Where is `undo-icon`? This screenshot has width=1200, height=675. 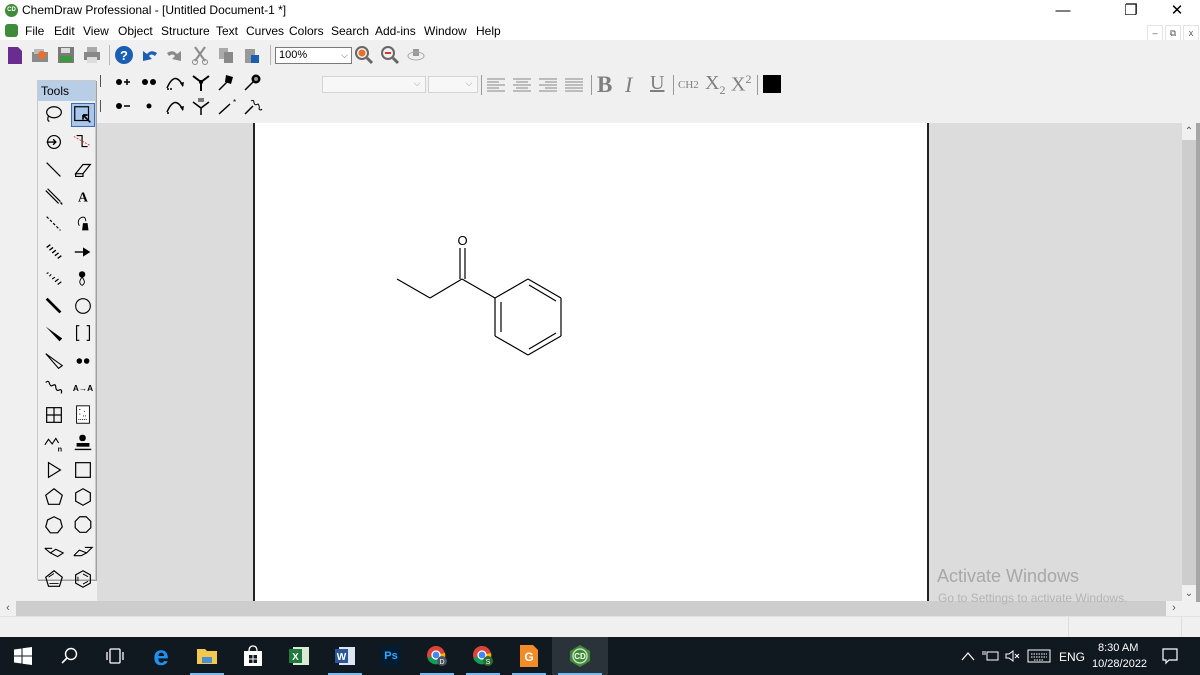 undo-icon is located at coordinates (149, 55).